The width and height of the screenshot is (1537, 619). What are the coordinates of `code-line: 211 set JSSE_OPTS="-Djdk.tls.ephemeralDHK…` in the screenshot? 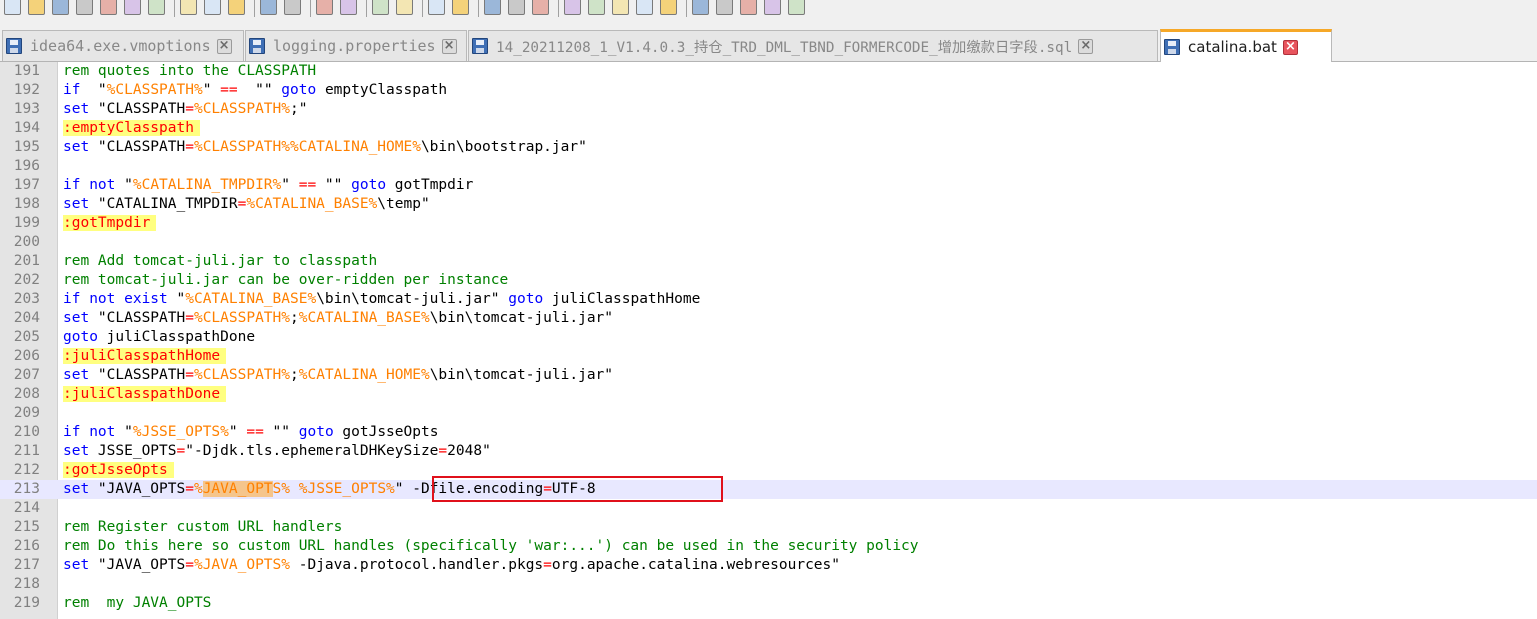 It's located at (768, 451).